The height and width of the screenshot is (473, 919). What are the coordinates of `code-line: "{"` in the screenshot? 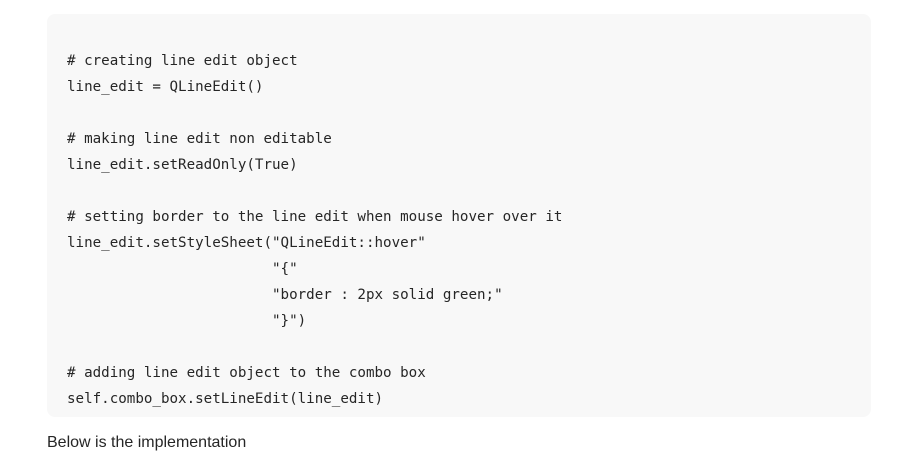 It's located at (182, 269).